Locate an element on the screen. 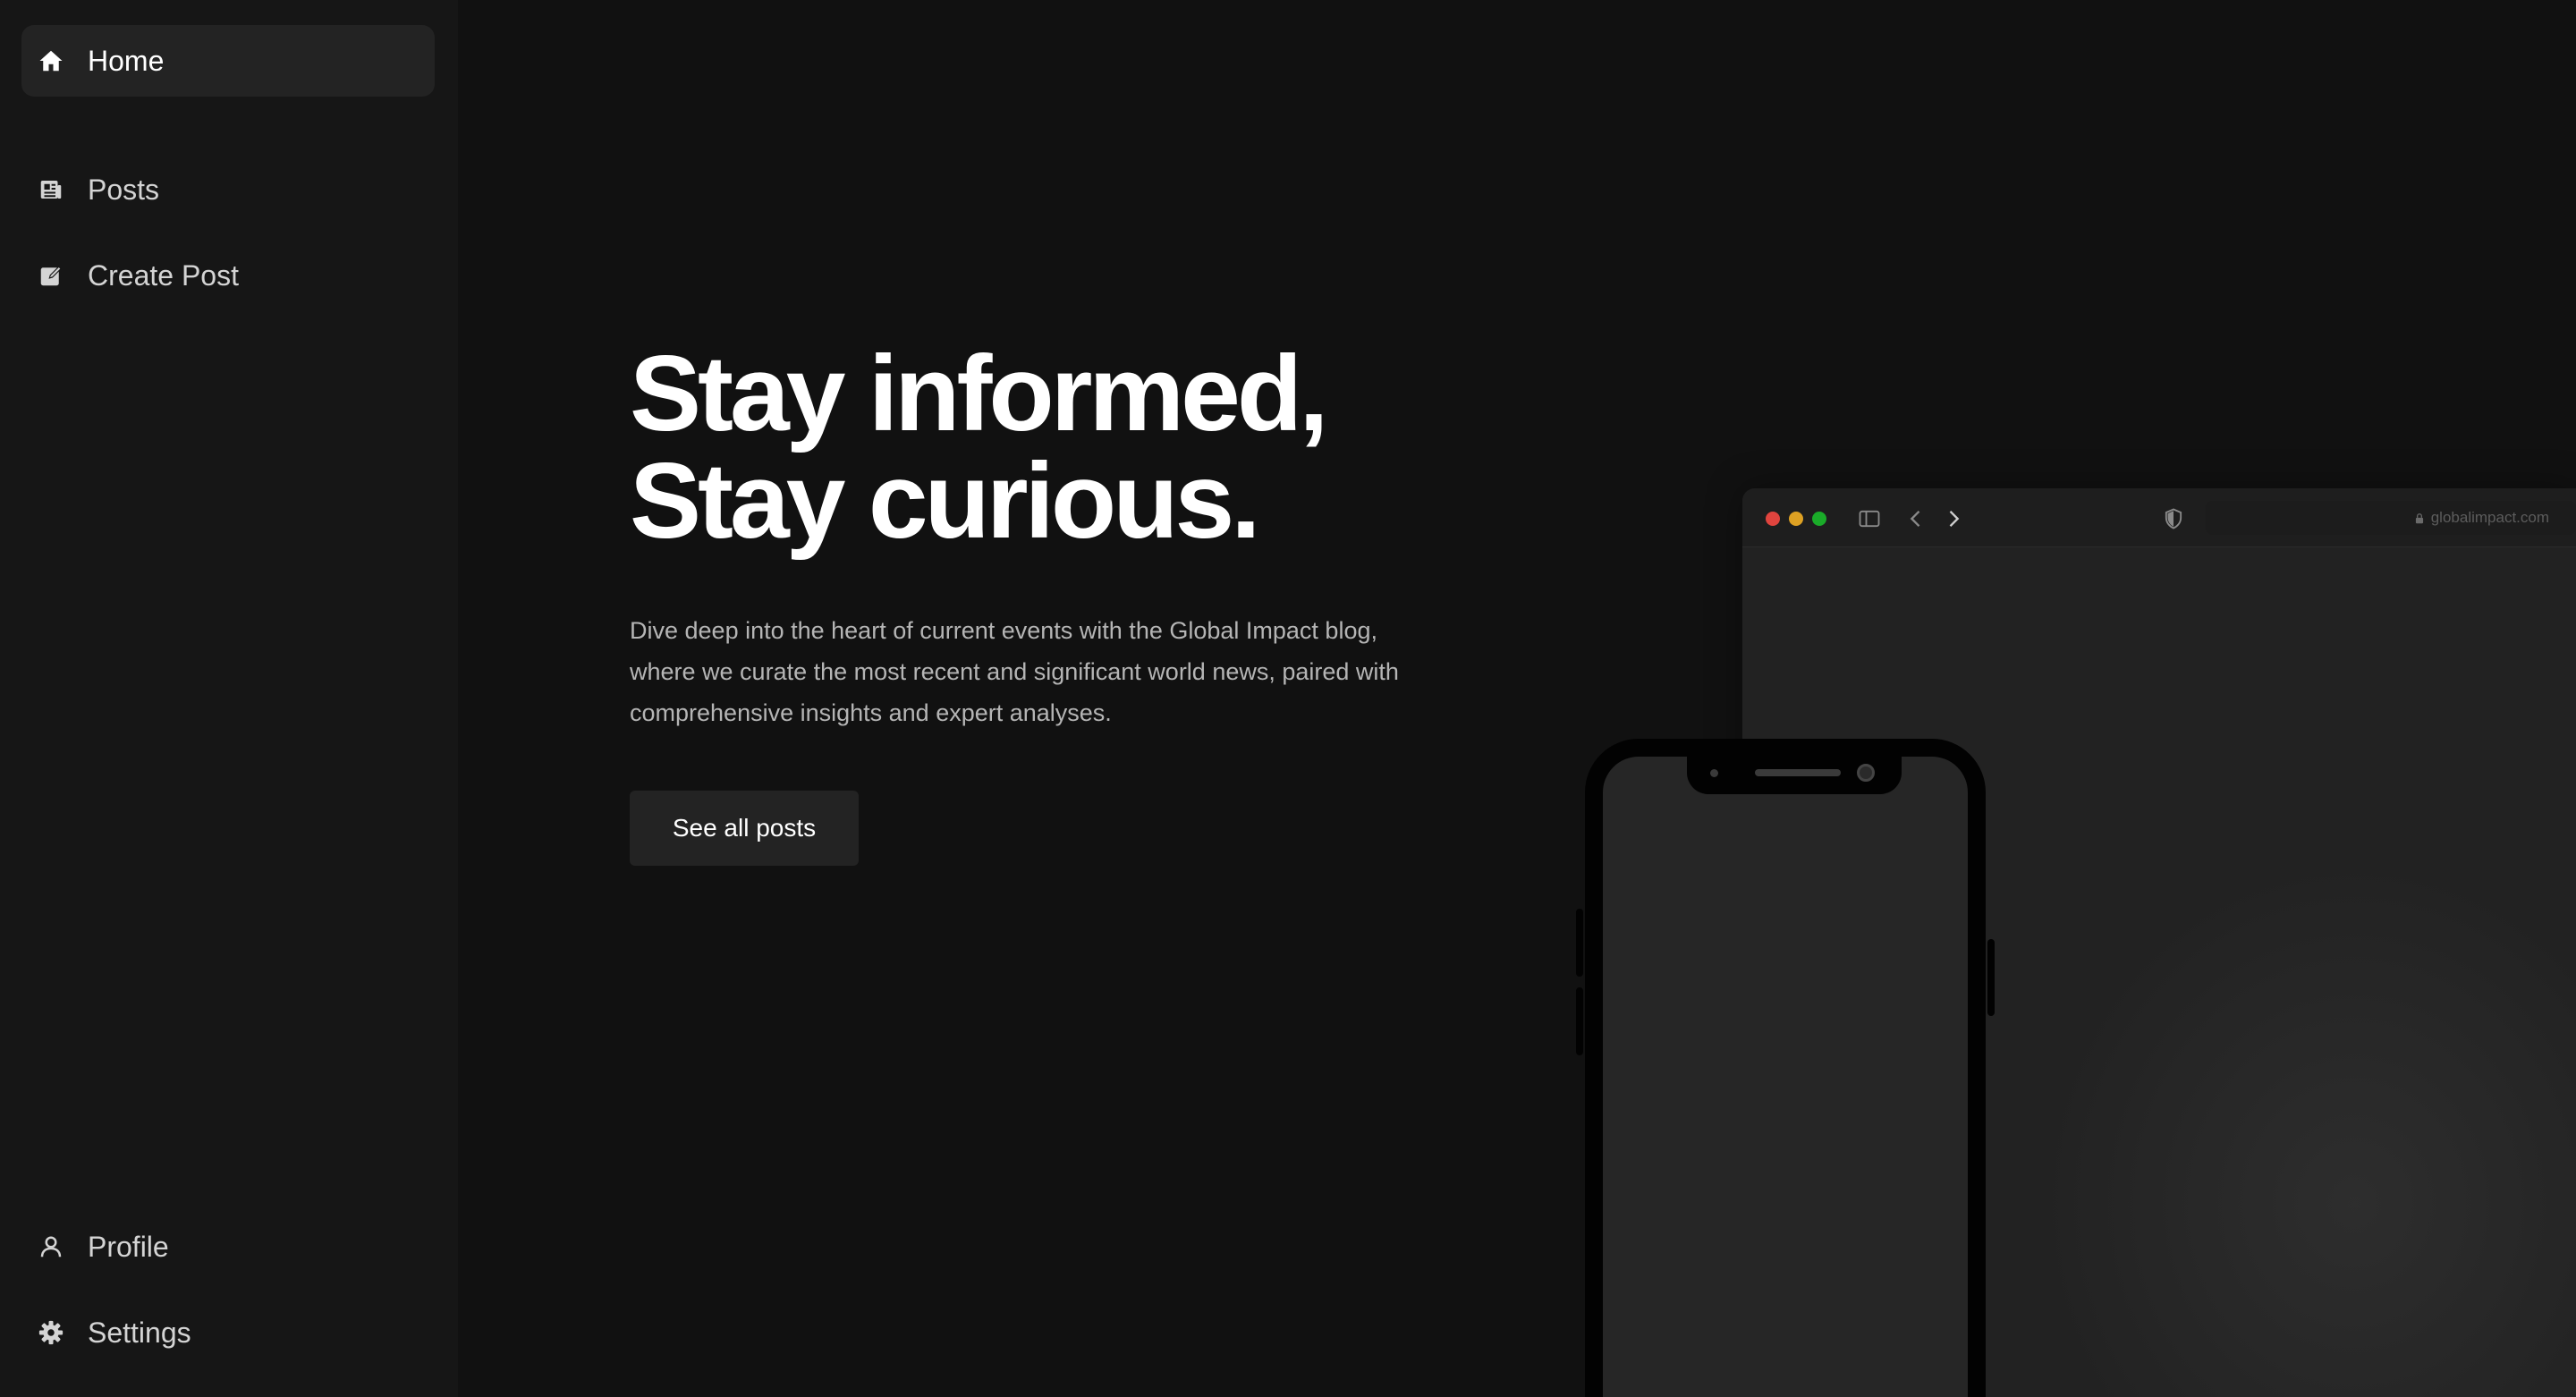  phone-sensor is located at coordinates (1714, 773).